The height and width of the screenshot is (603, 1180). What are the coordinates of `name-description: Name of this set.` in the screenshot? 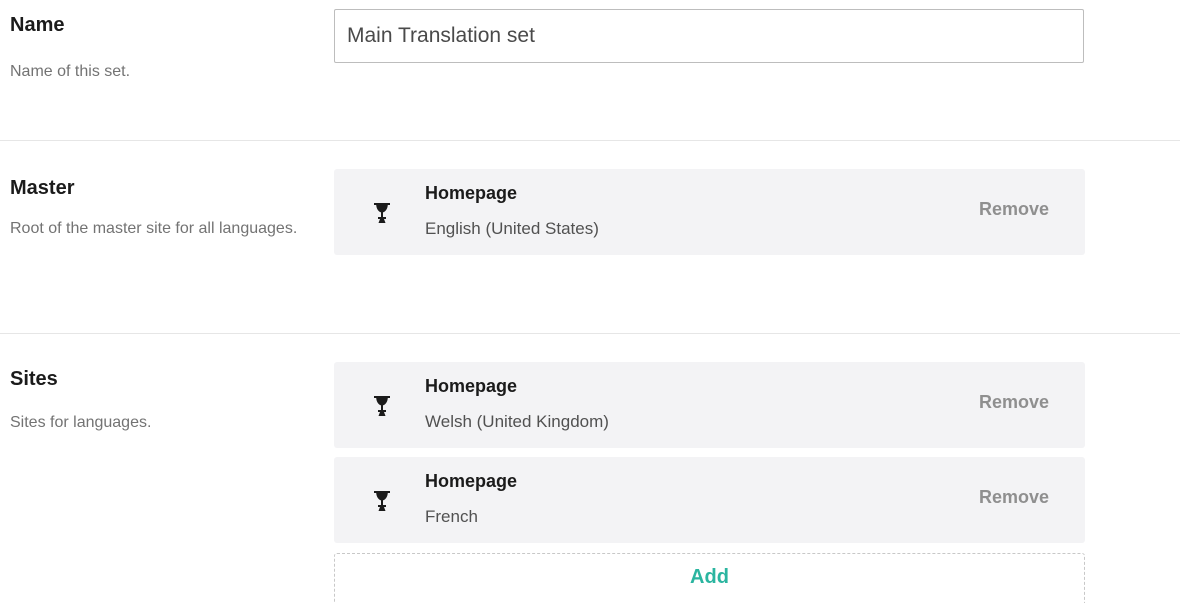 It's located at (70, 71).